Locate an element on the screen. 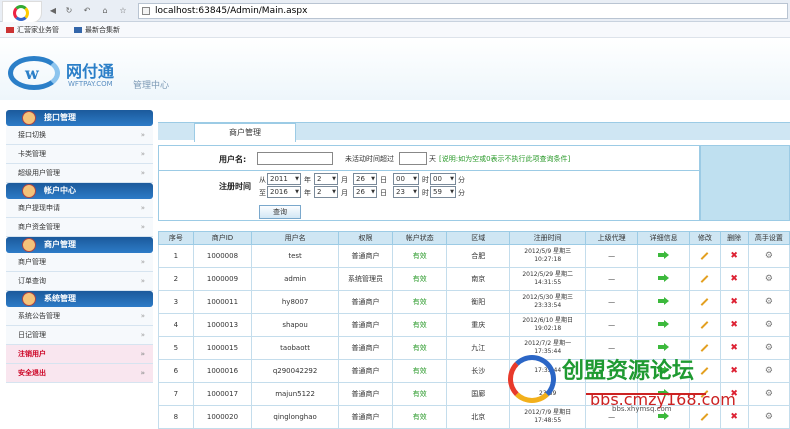 This screenshot has width=790, height=429. cell-username: hy8007 is located at coordinates (295, 302).